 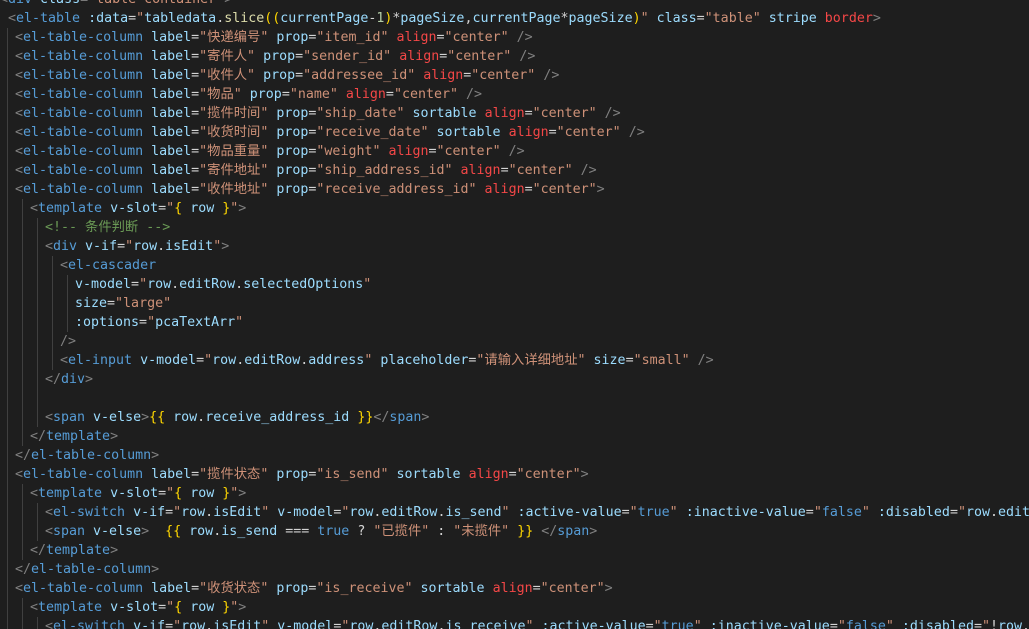 What do you see at coordinates (514, 398) in the screenshot?
I see `code-line` at bounding box center [514, 398].